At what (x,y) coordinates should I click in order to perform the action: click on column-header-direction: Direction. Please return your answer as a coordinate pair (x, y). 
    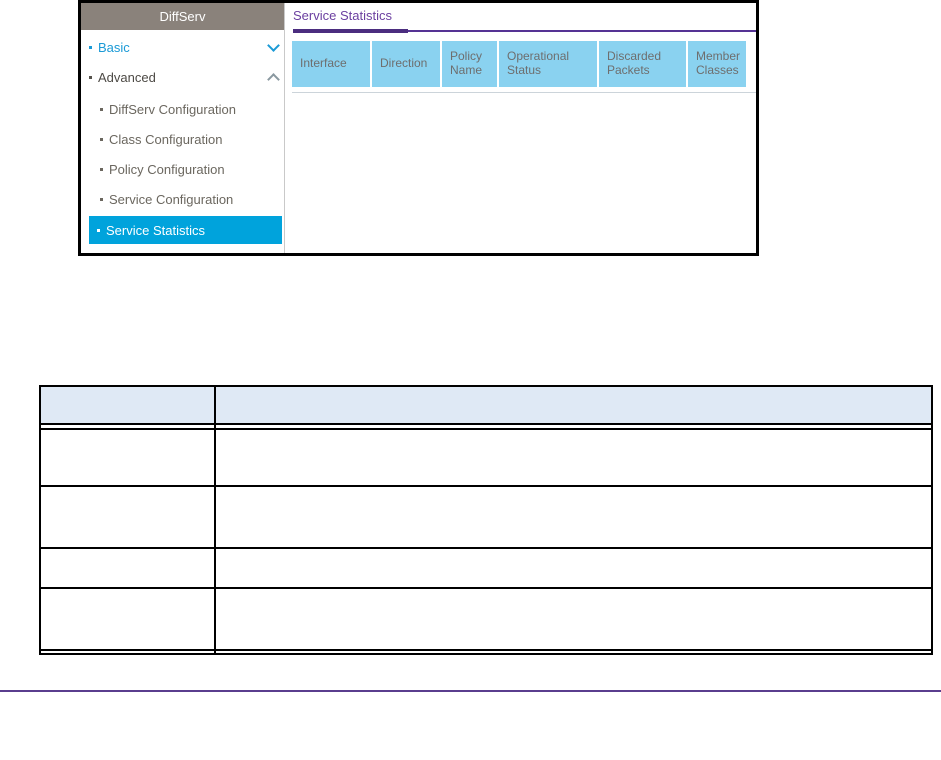
    Looking at the image, I should click on (406, 64).